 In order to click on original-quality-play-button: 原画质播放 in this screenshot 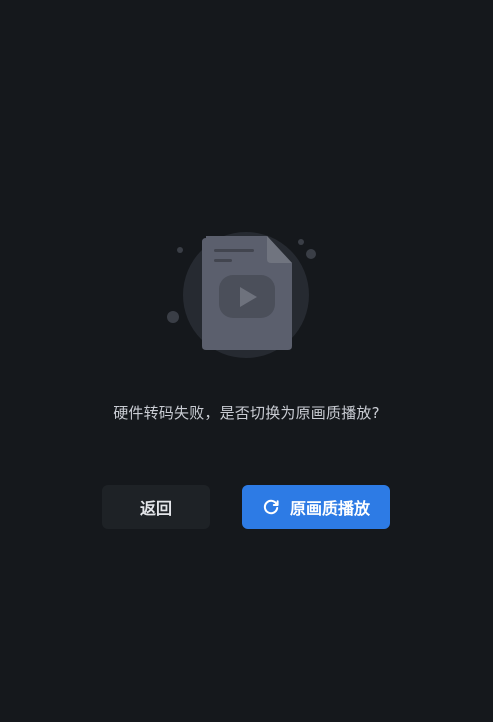, I will do `click(316, 507)`.